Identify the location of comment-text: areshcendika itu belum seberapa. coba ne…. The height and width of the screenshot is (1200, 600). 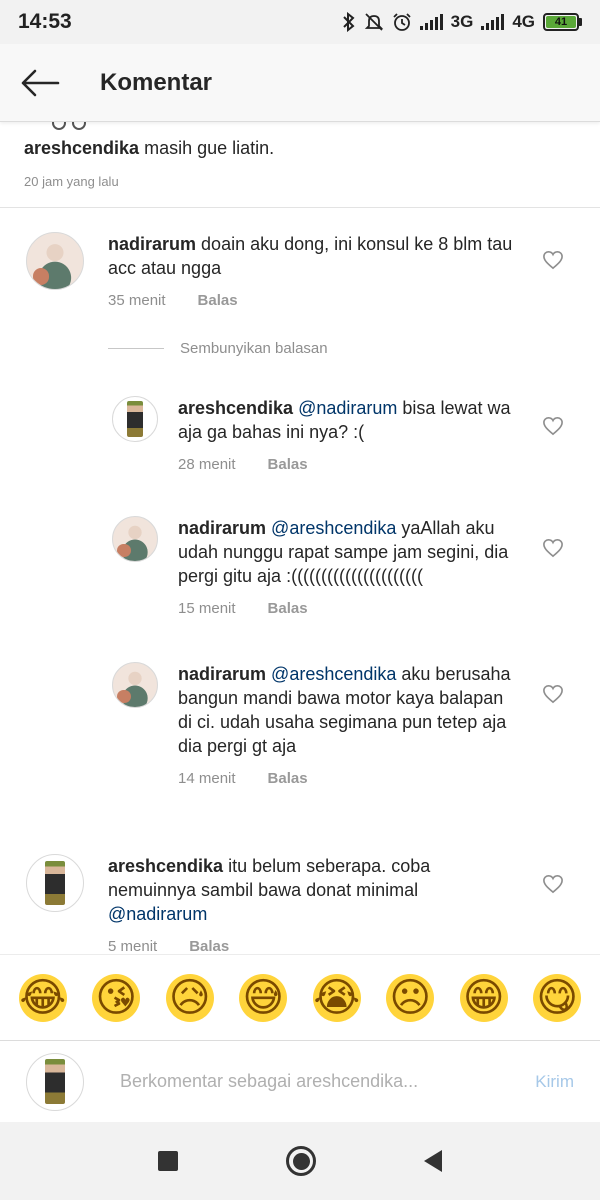
(308, 890).